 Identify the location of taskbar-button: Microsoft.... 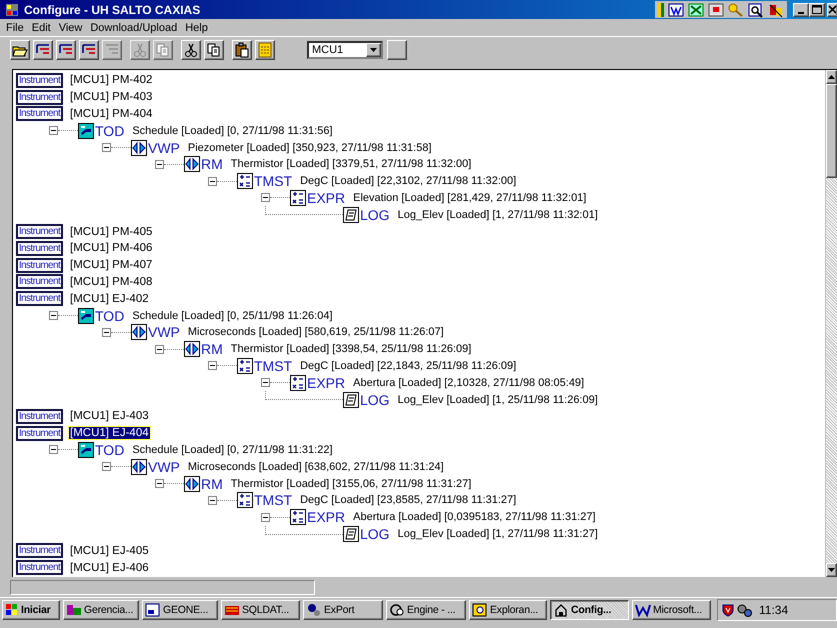
(671, 610).